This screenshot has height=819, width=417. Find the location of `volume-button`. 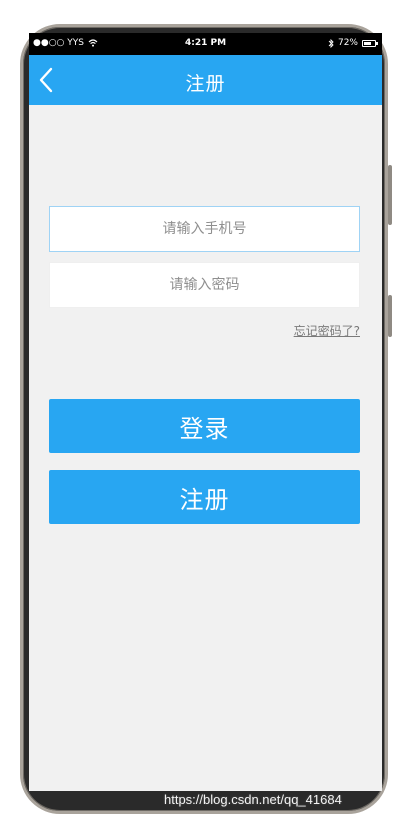

volume-button is located at coordinates (390, 195).